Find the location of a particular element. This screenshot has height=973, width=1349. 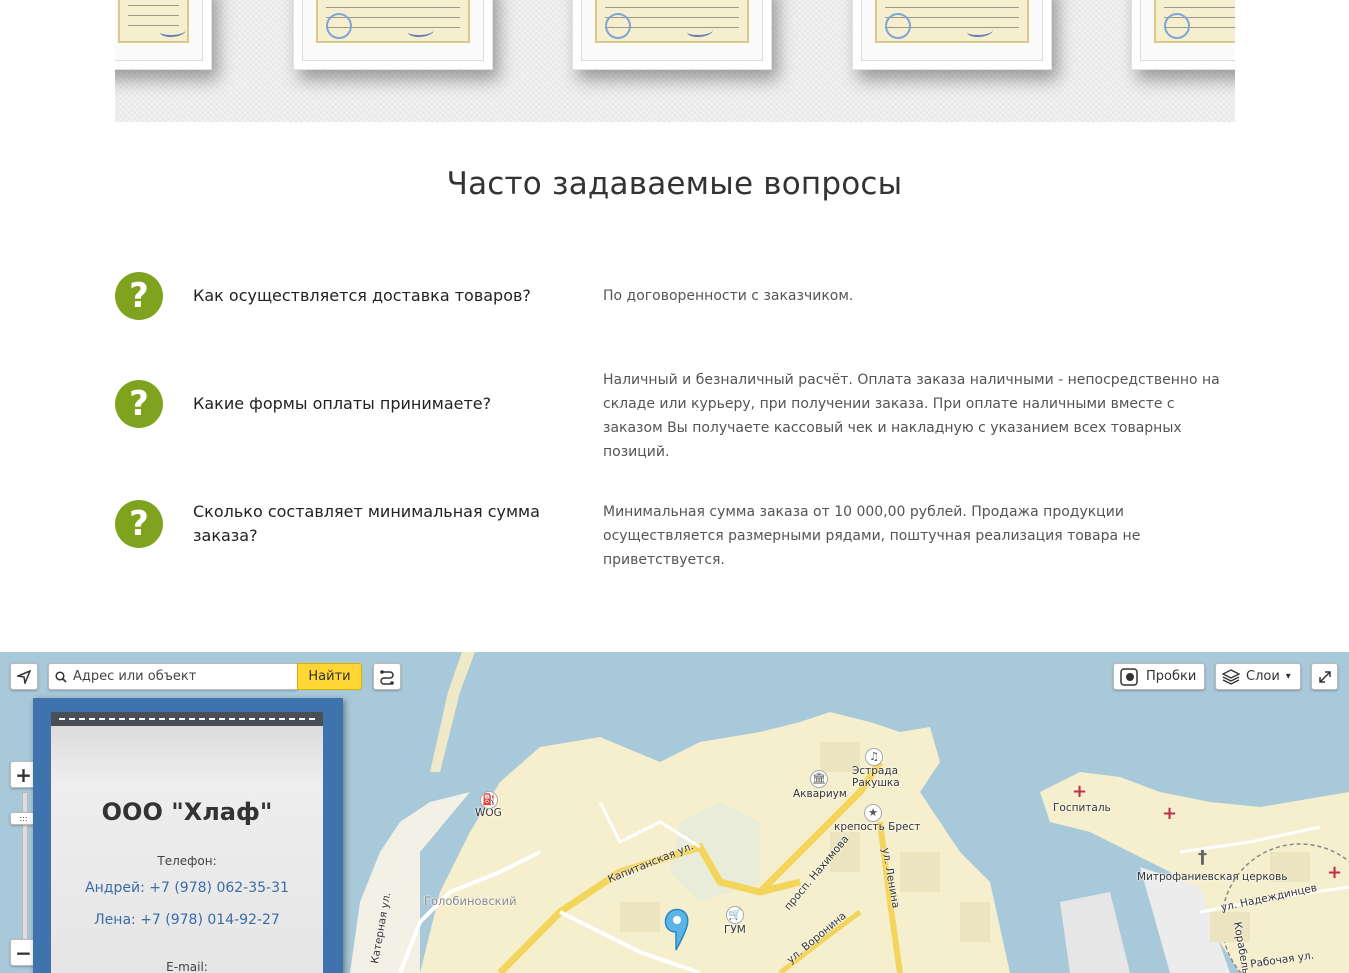

geolocation-button is located at coordinates (24, 676).